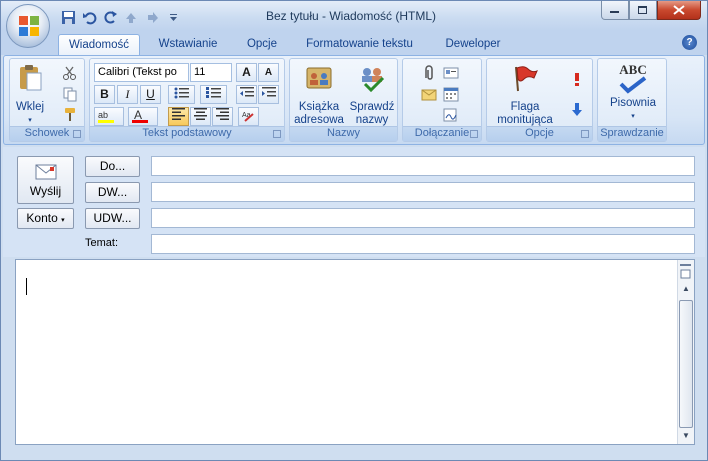 The width and height of the screenshot is (708, 461). Describe the element at coordinates (246, 72) in the screenshot. I see `grow-font-button: A` at that location.